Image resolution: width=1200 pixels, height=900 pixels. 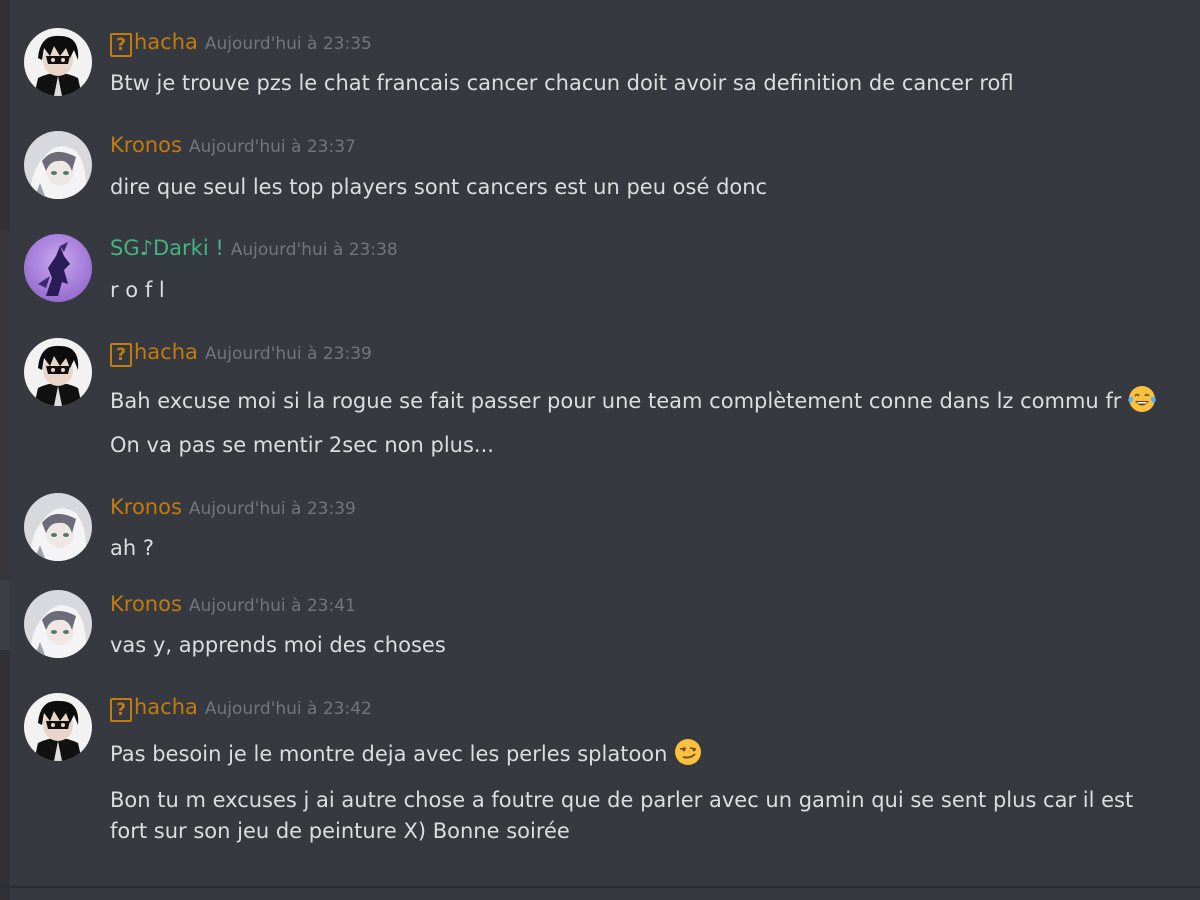 What do you see at coordinates (288, 709) in the screenshot?
I see `timestamp: Aujourd'hui à 23:42` at bounding box center [288, 709].